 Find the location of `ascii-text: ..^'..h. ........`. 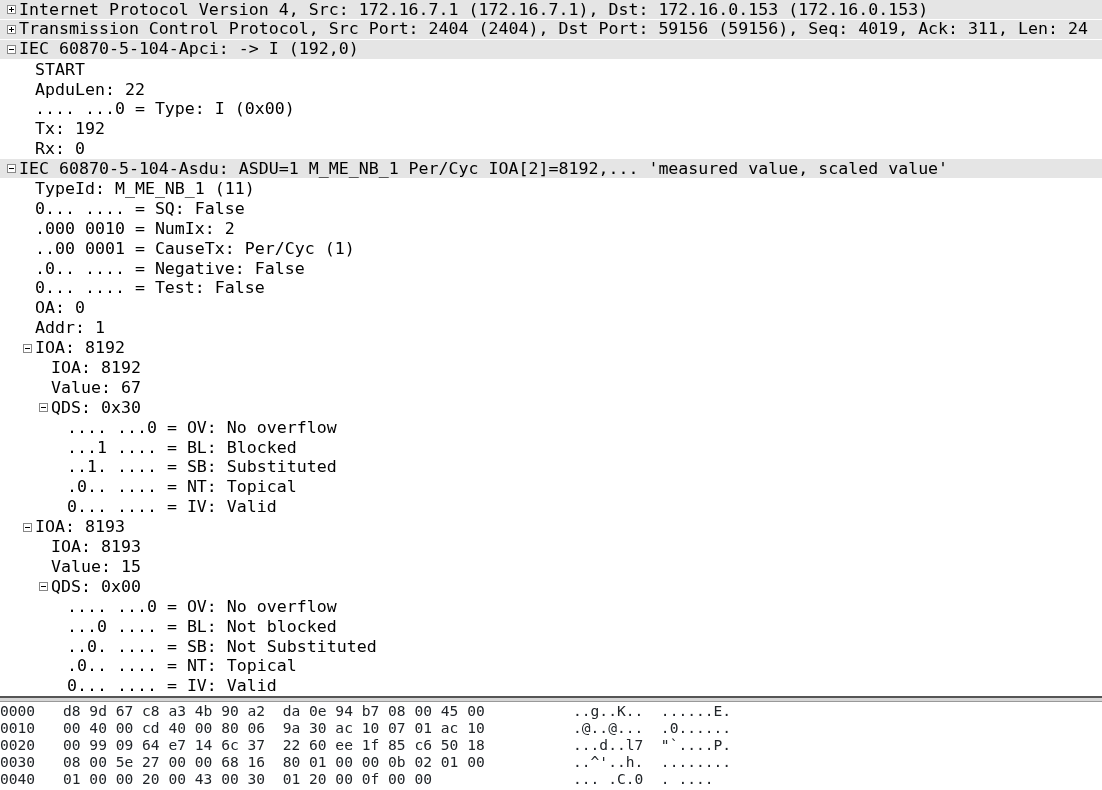

ascii-text: ..^'..h. ........ is located at coordinates (652, 761).